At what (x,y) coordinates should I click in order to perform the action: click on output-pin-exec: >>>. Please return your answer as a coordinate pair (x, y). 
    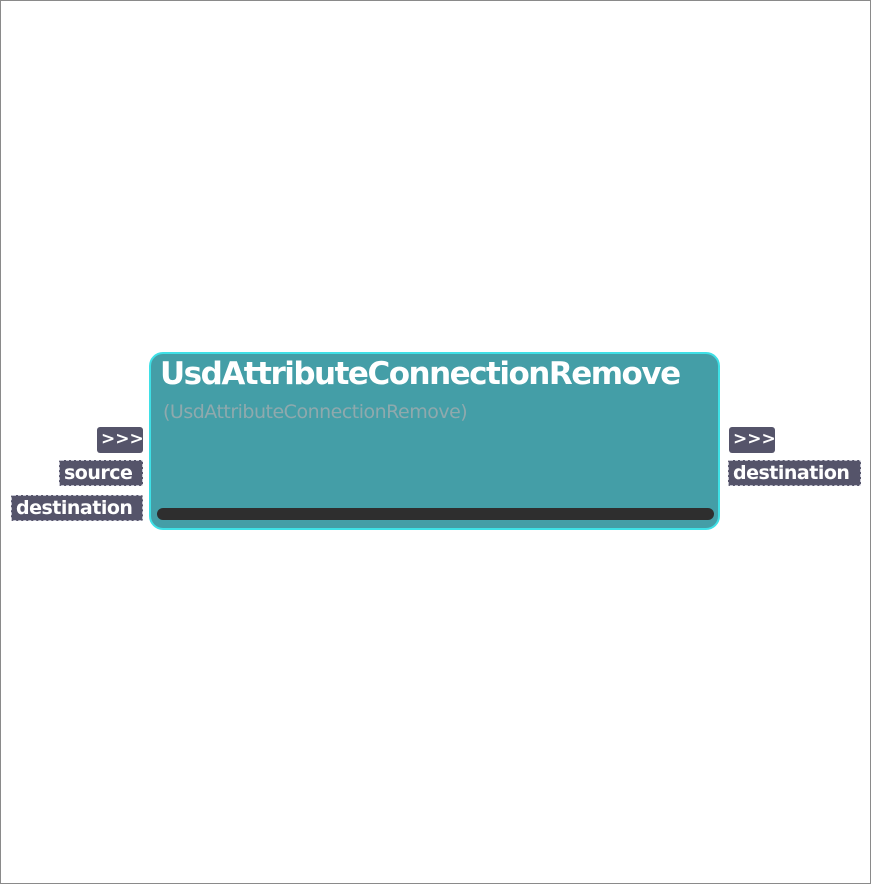
    Looking at the image, I should click on (752, 440).